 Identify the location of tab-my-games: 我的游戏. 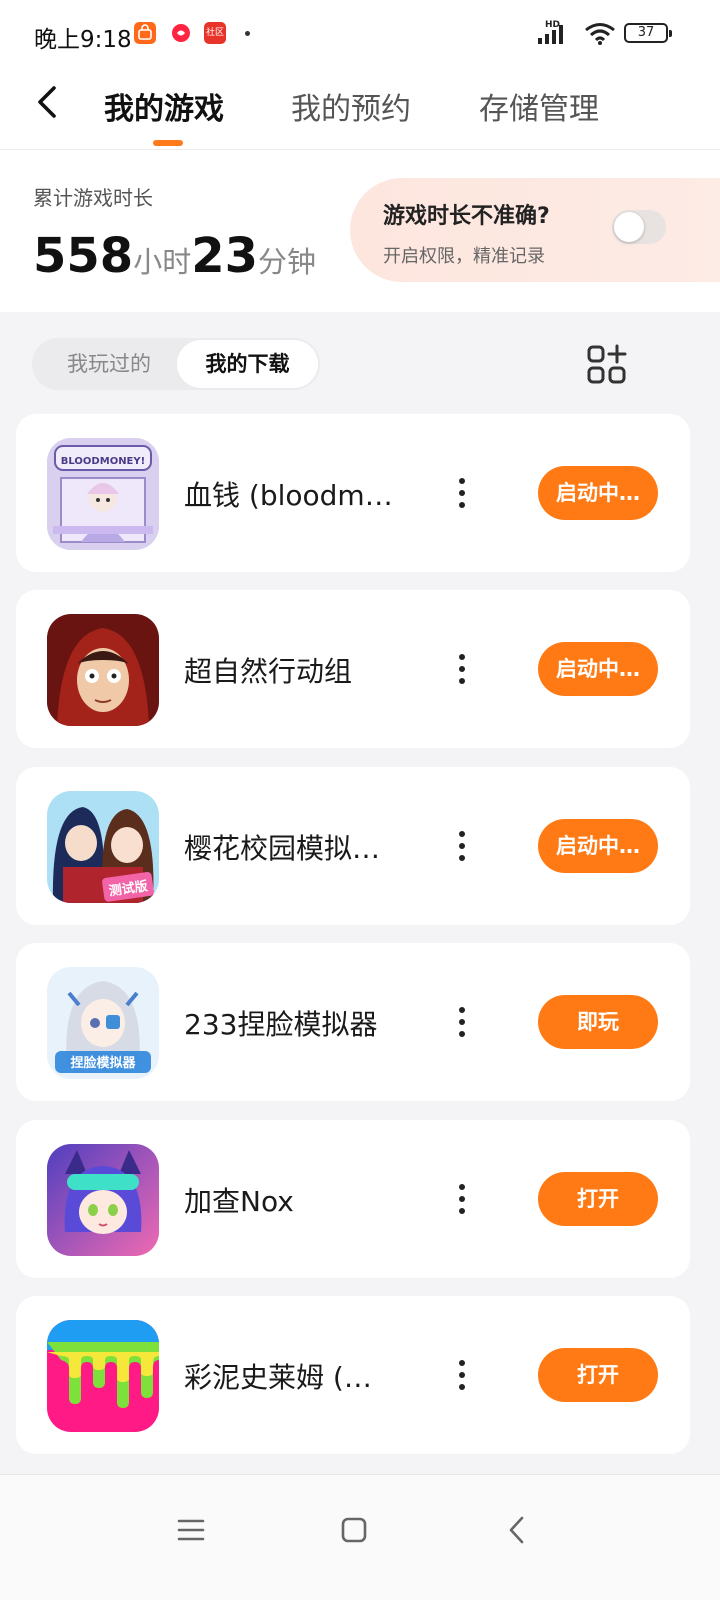
(164, 106).